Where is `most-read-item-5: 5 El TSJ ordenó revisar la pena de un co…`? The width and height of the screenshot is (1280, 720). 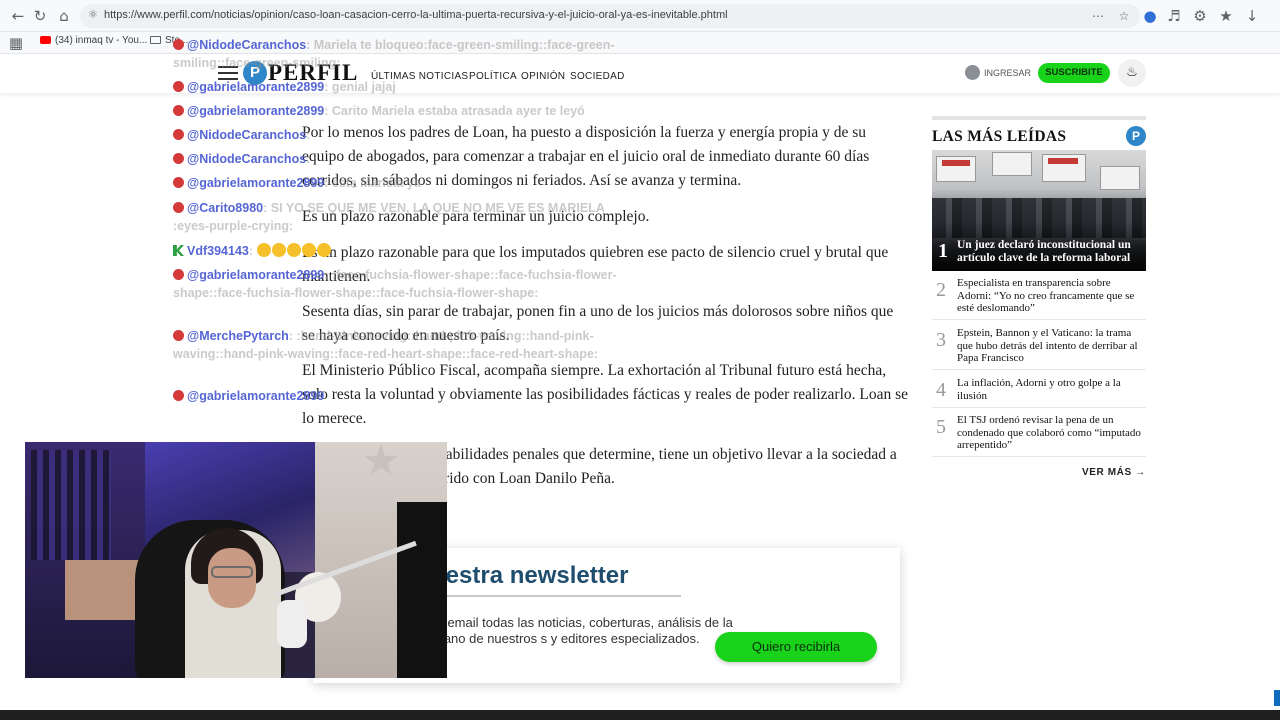 most-read-item-5: 5 El TSJ ordenó revisar la pena de un co… is located at coordinates (1039, 435).